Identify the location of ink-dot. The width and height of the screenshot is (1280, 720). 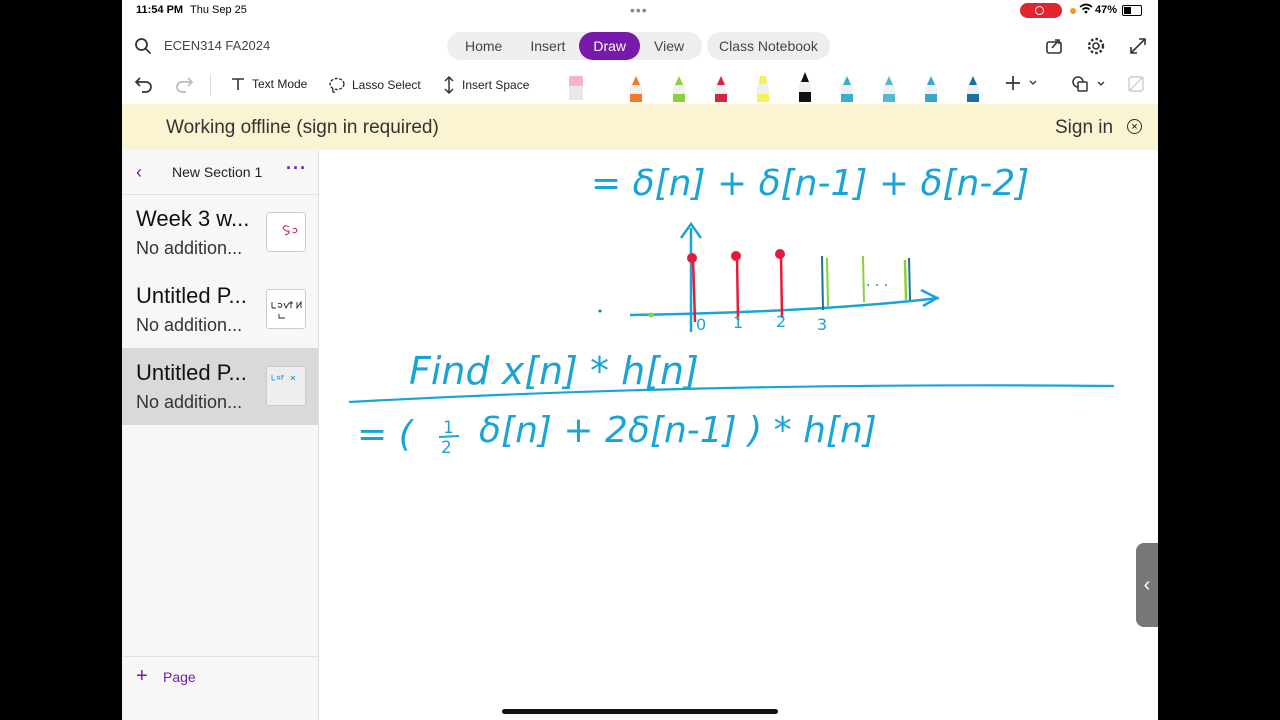
(600, 311).